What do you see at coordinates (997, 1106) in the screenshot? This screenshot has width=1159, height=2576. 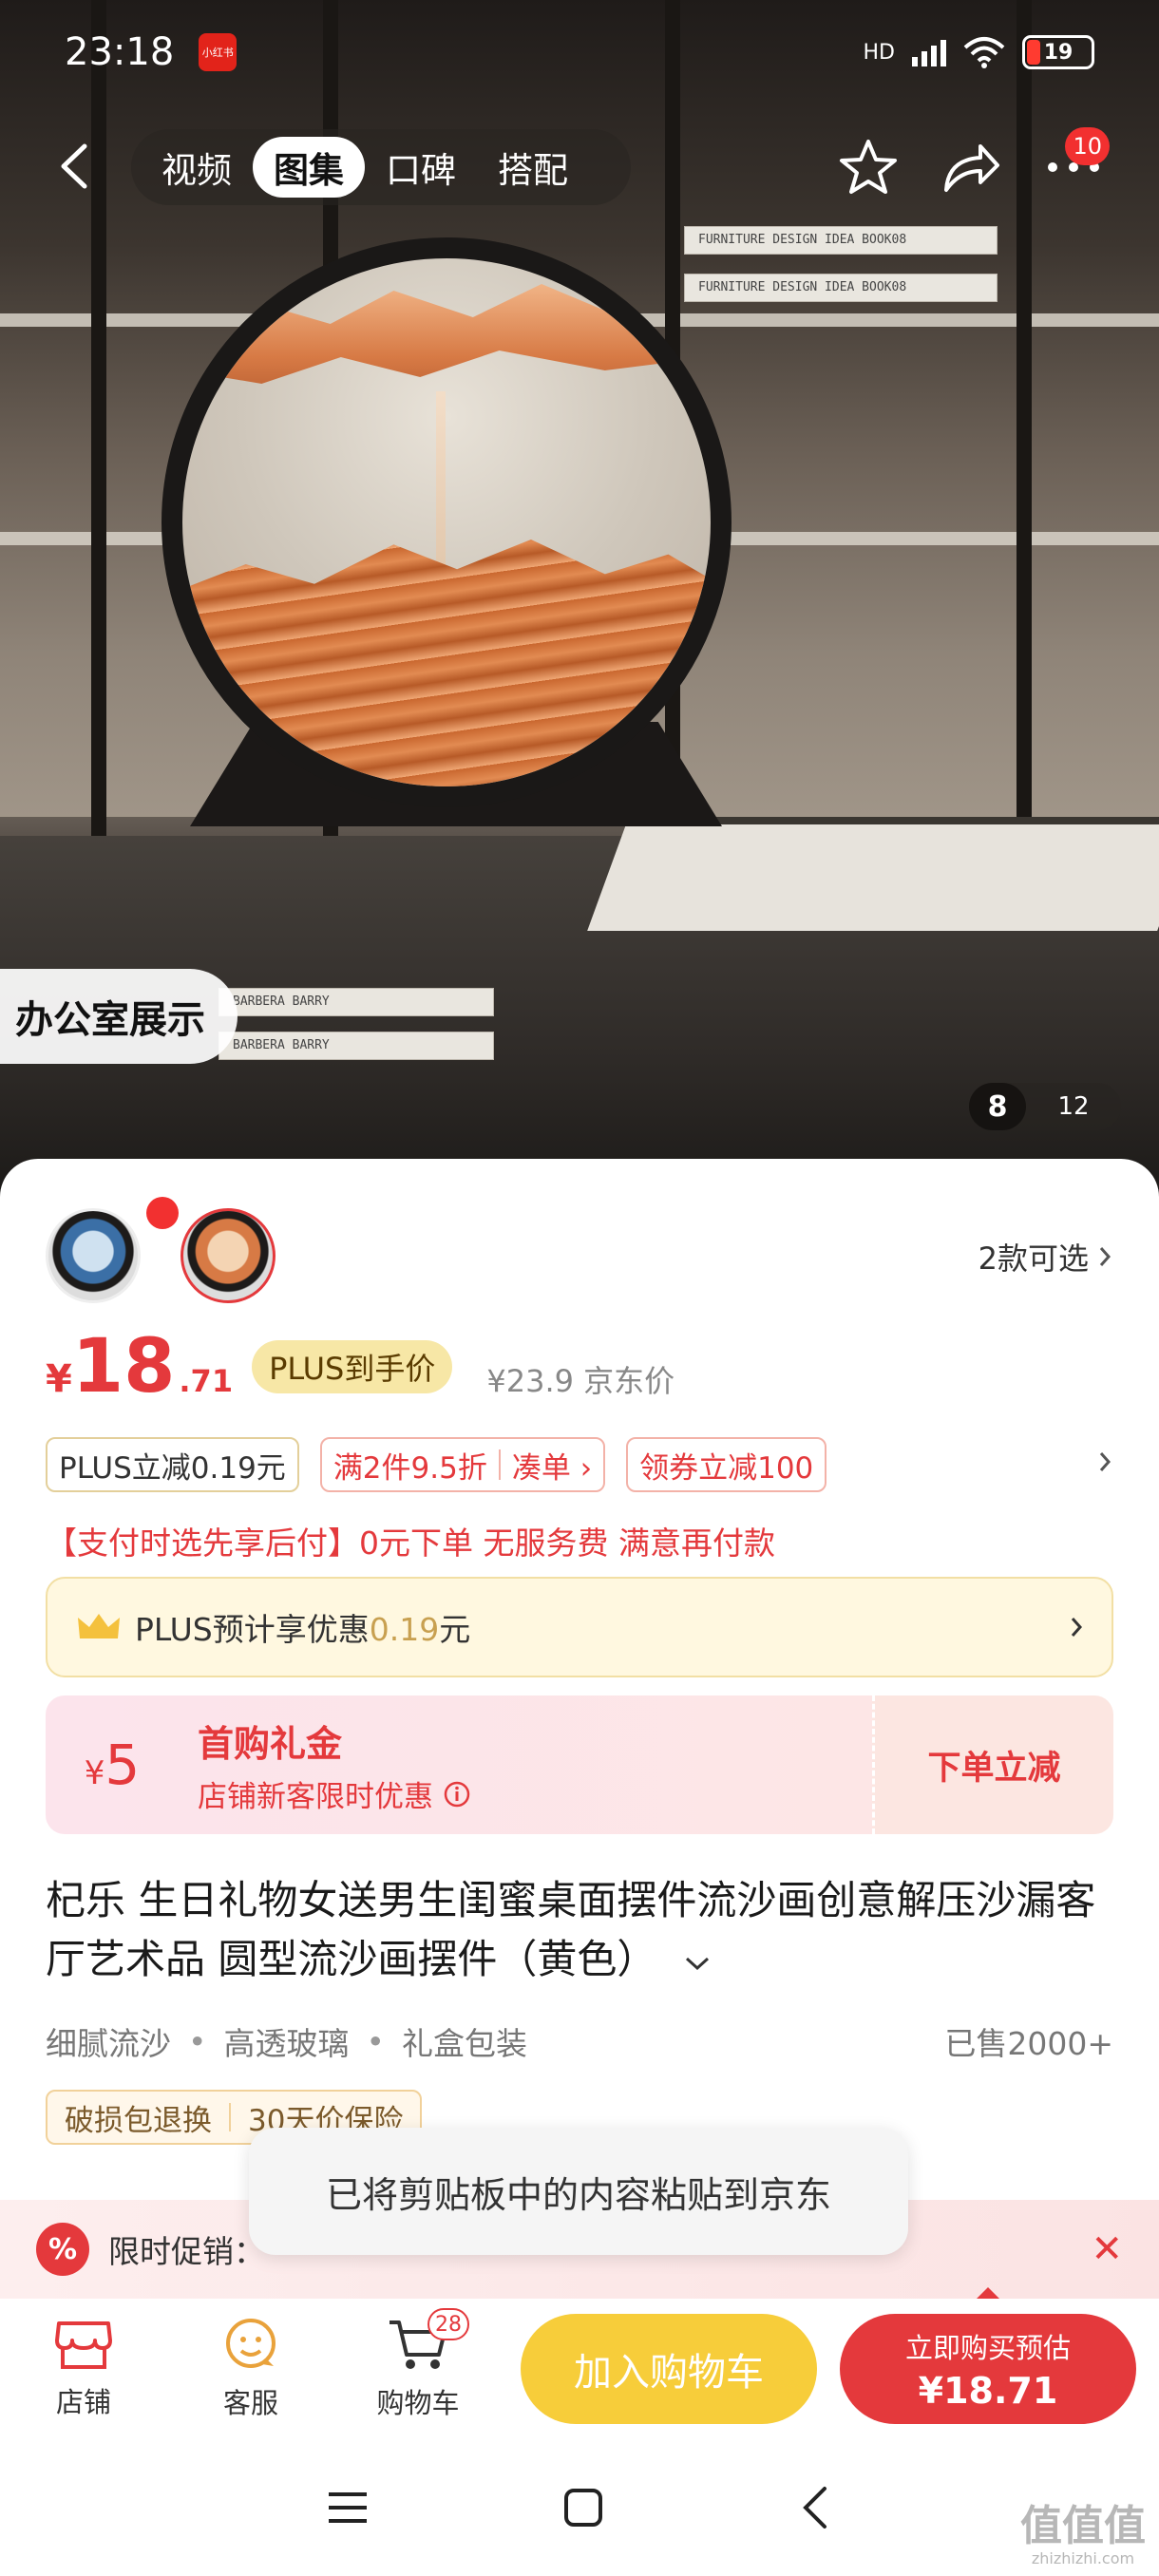 I see `pager-current: 8` at bounding box center [997, 1106].